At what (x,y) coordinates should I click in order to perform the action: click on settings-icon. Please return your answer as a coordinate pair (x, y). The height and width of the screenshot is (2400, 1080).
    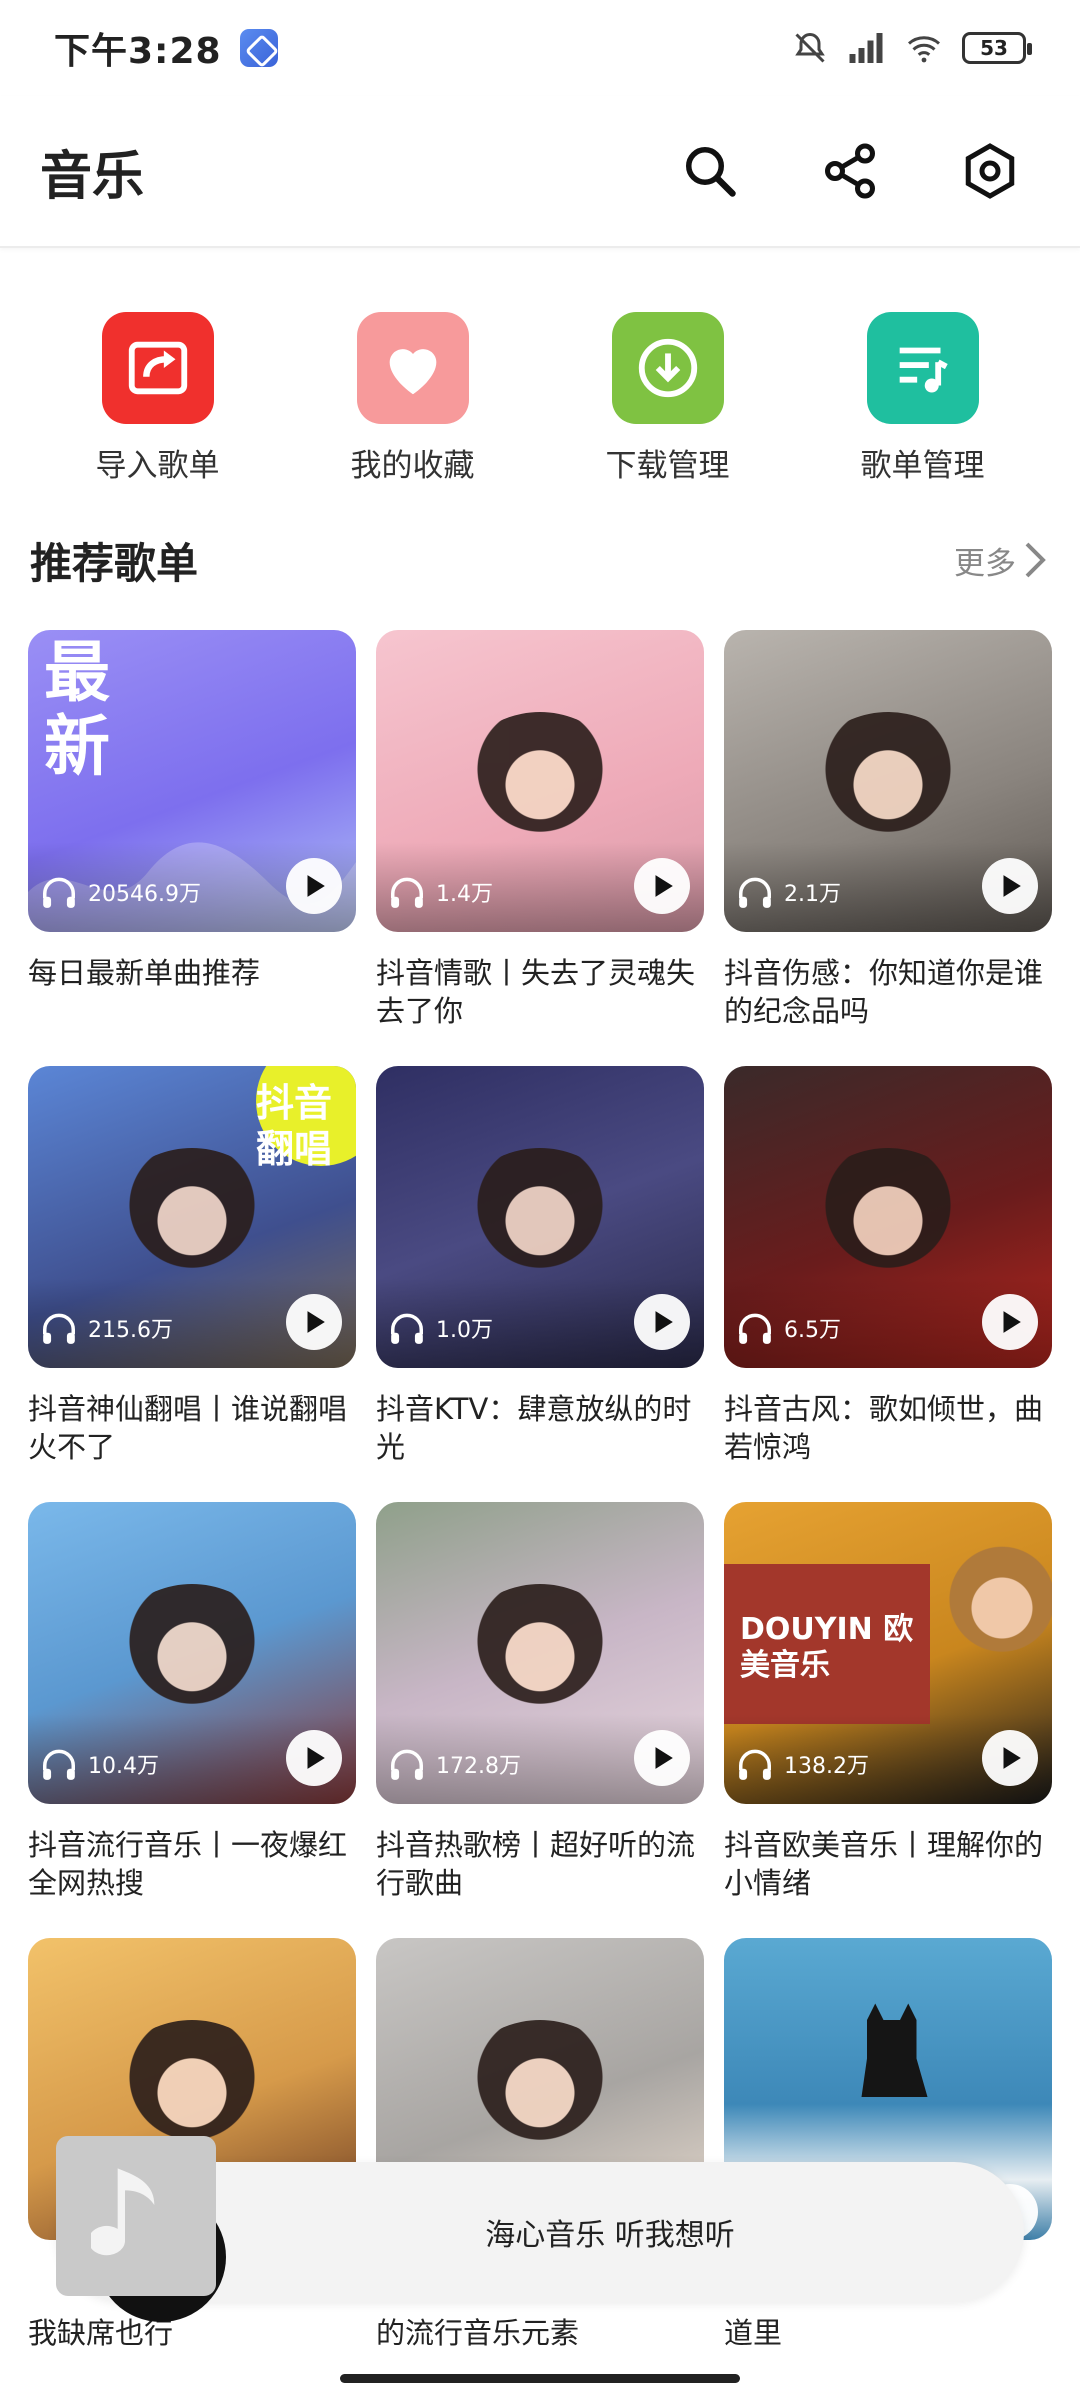
    Looking at the image, I should click on (990, 171).